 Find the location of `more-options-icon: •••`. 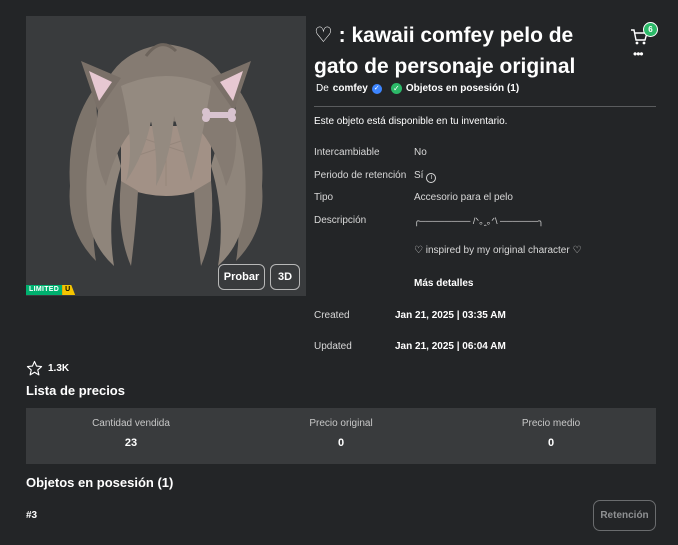

more-options-icon: ••• is located at coordinates (638, 54).